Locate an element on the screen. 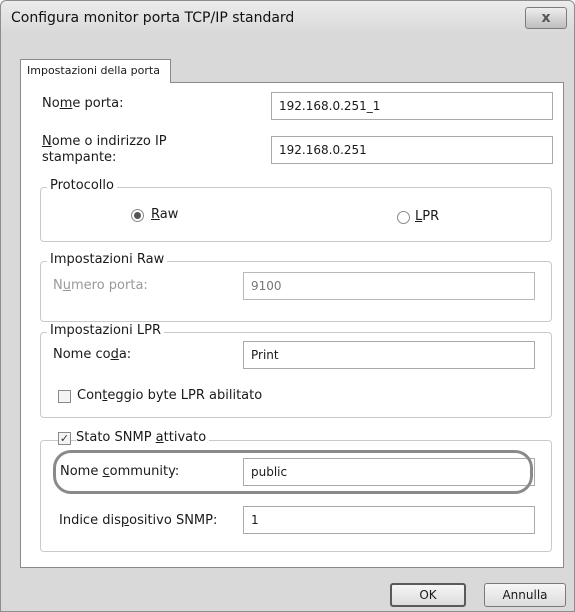  lpr-byte-count-label: Conteggio byte LPR abilitato is located at coordinates (169, 395).